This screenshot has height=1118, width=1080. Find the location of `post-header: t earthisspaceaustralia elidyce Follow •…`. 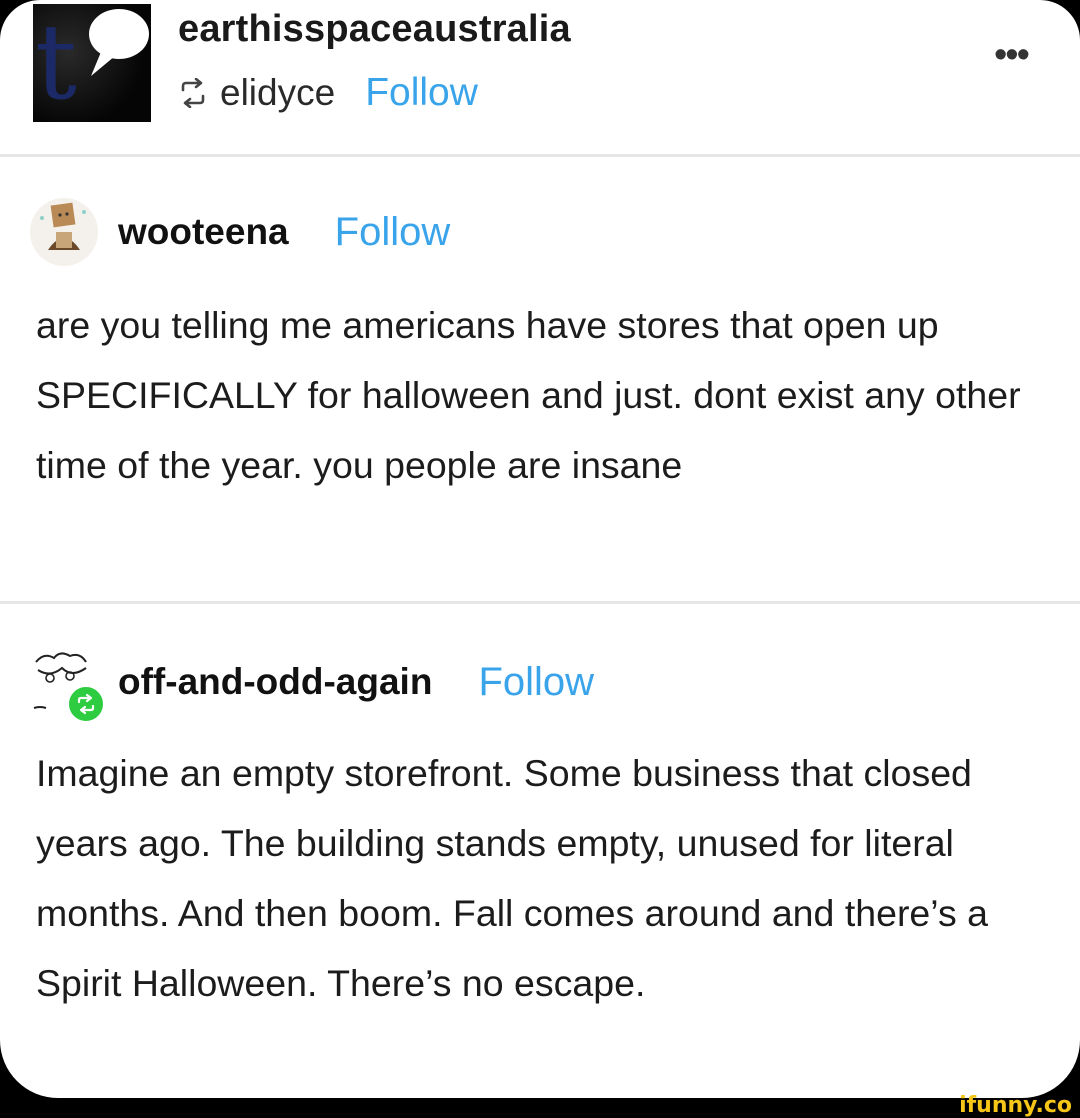

post-header: t earthisspaceaustralia elidyce Follow •… is located at coordinates (540, 77).